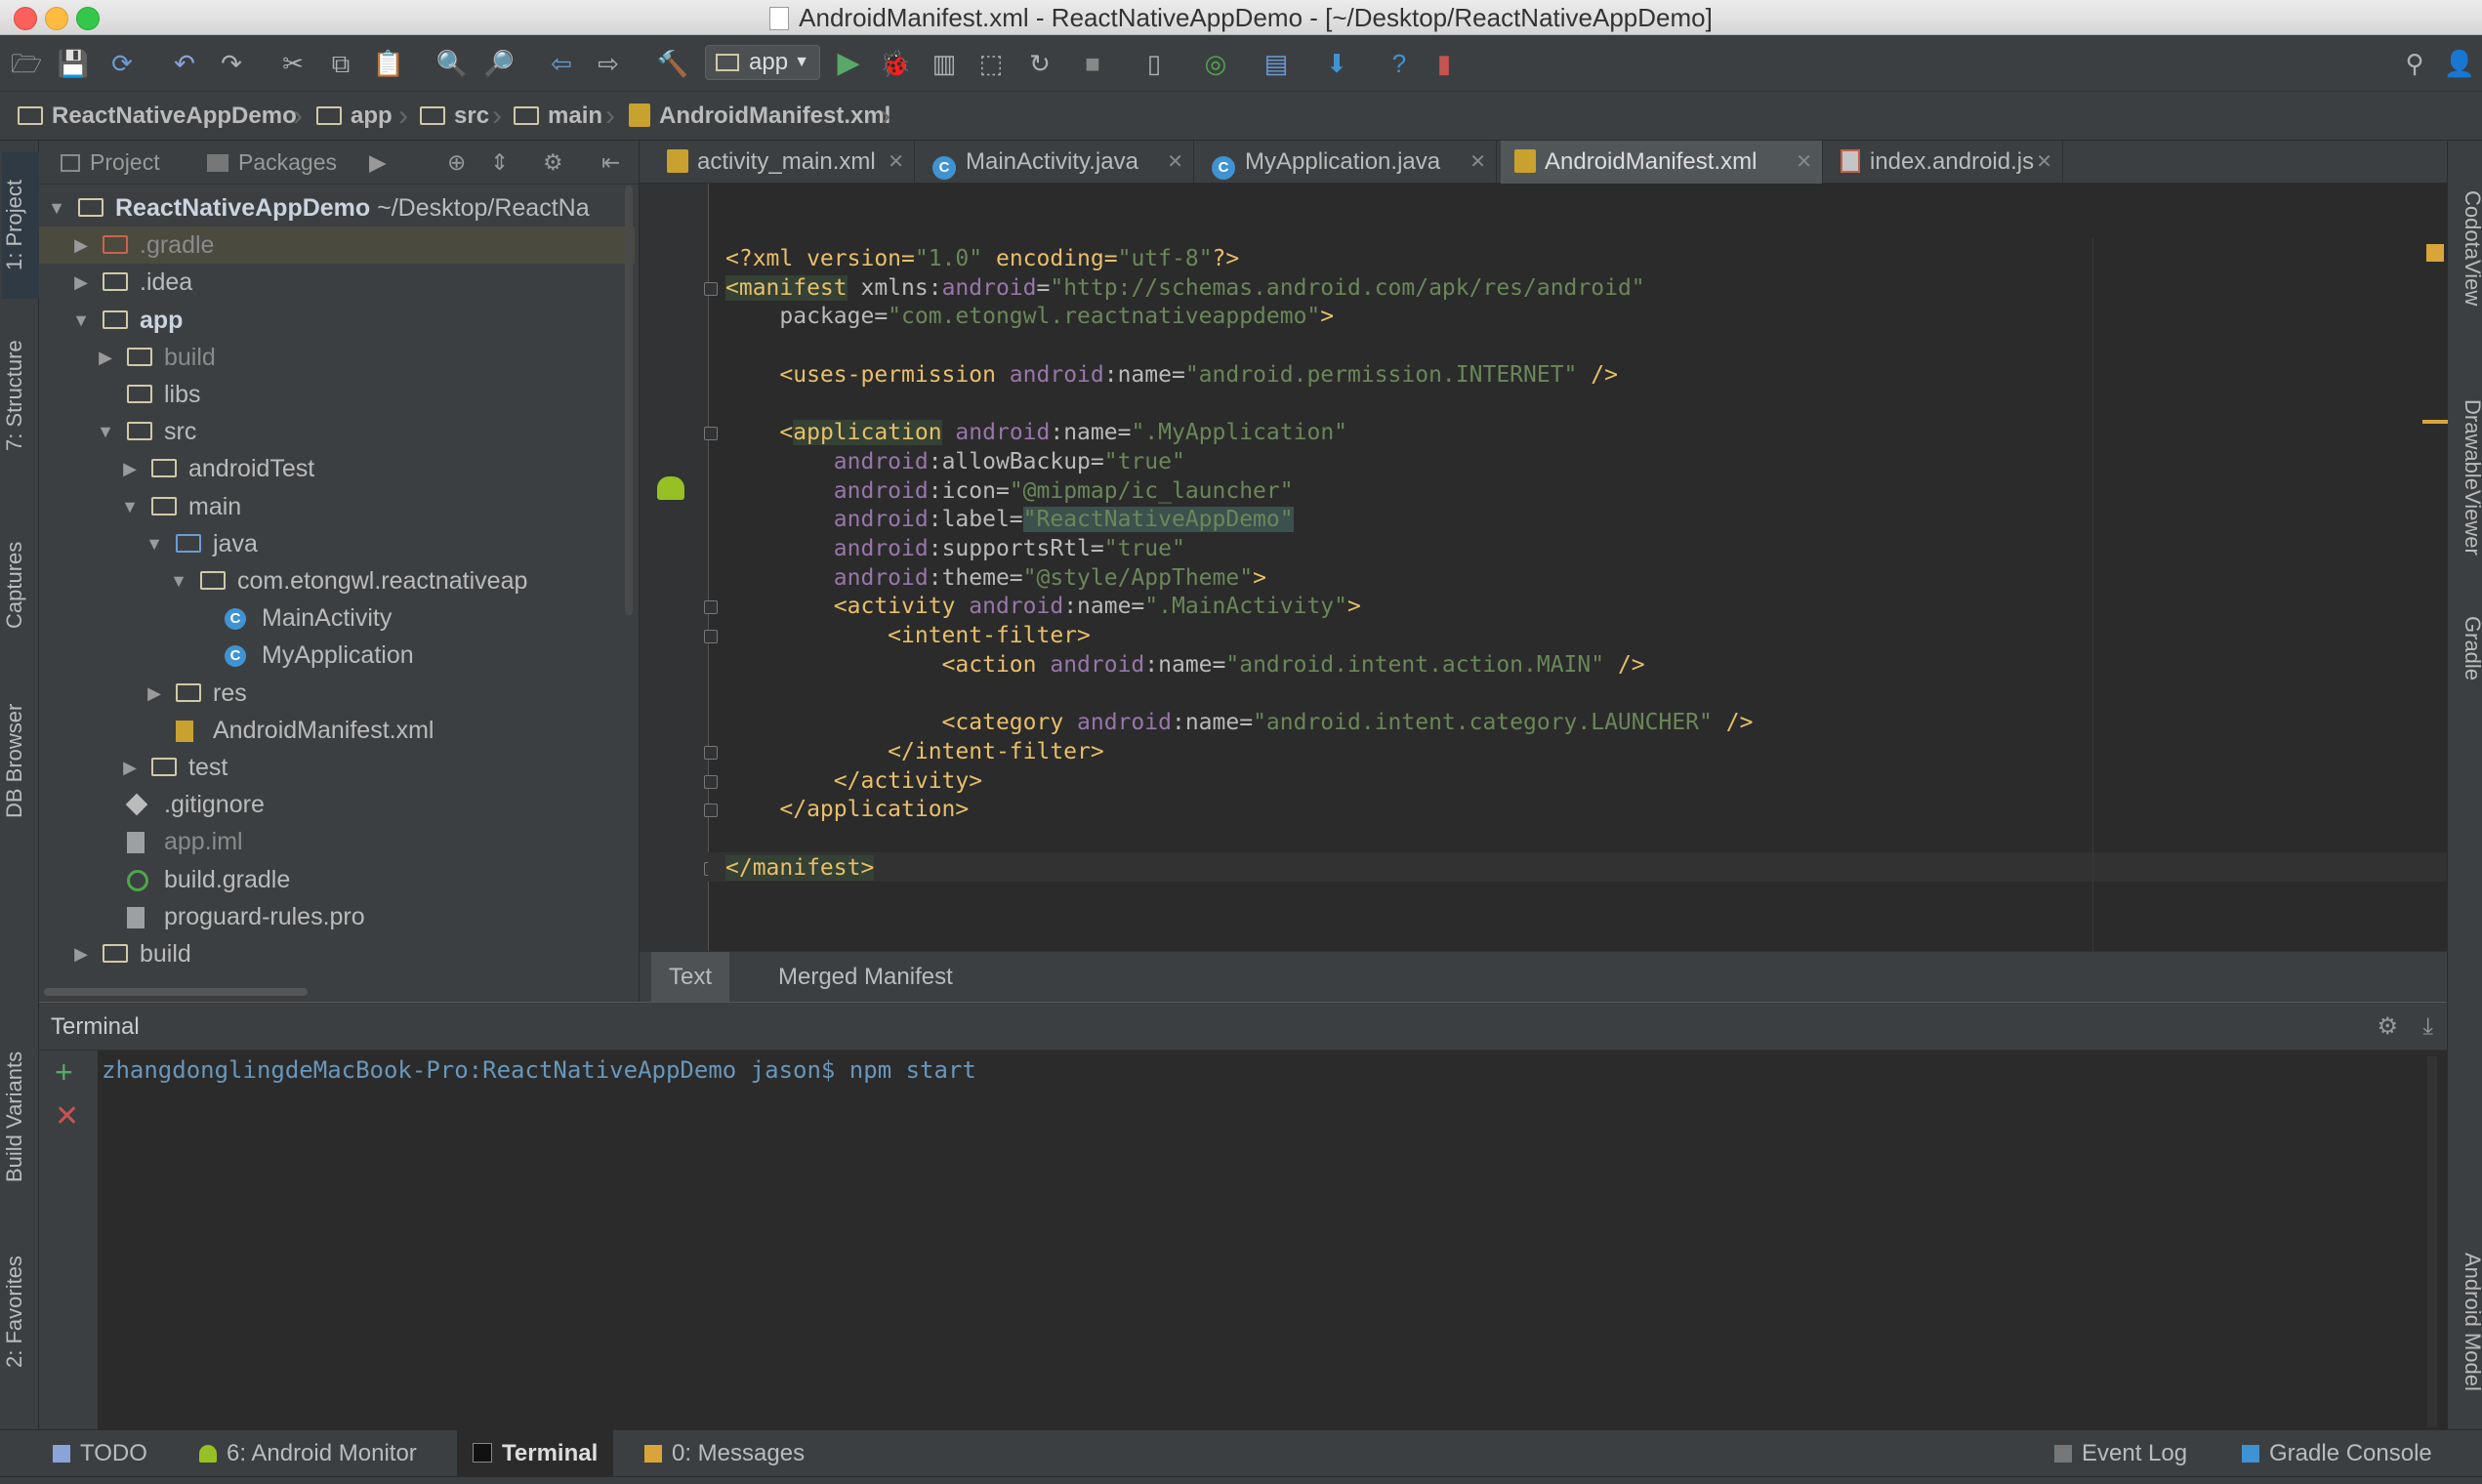  I want to click on tab-packages-view: Packages, so click(272, 162).